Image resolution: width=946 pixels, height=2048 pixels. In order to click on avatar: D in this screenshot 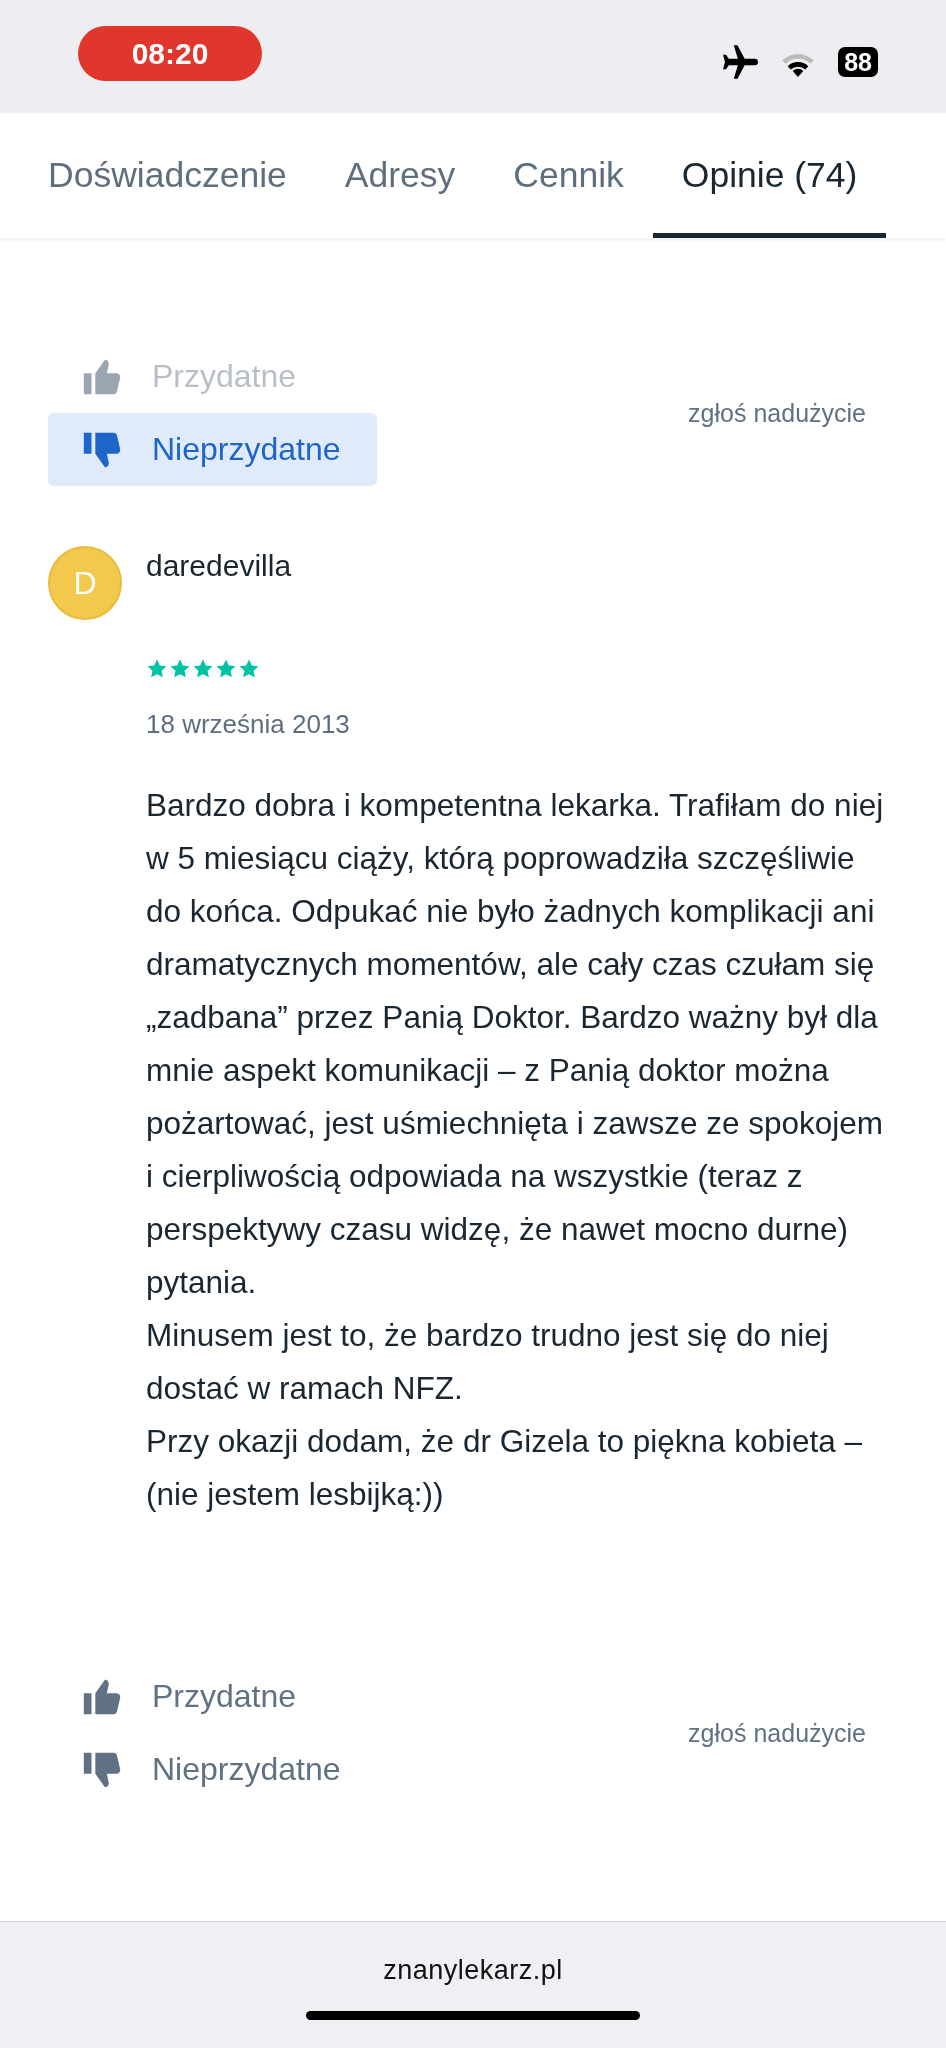, I will do `click(85, 583)`.